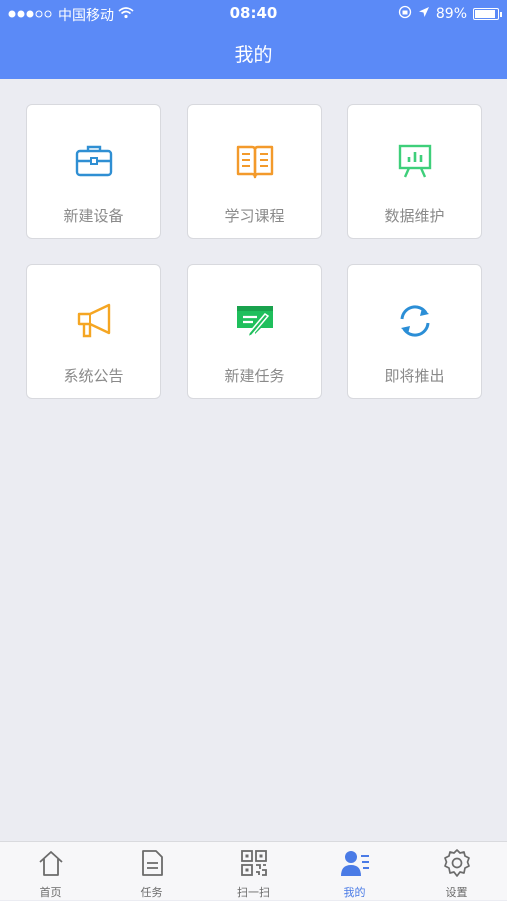 Image resolution: width=507 pixels, height=901 pixels. Describe the element at coordinates (50, 892) in the screenshot. I see `tab-label: 首页` at that location.